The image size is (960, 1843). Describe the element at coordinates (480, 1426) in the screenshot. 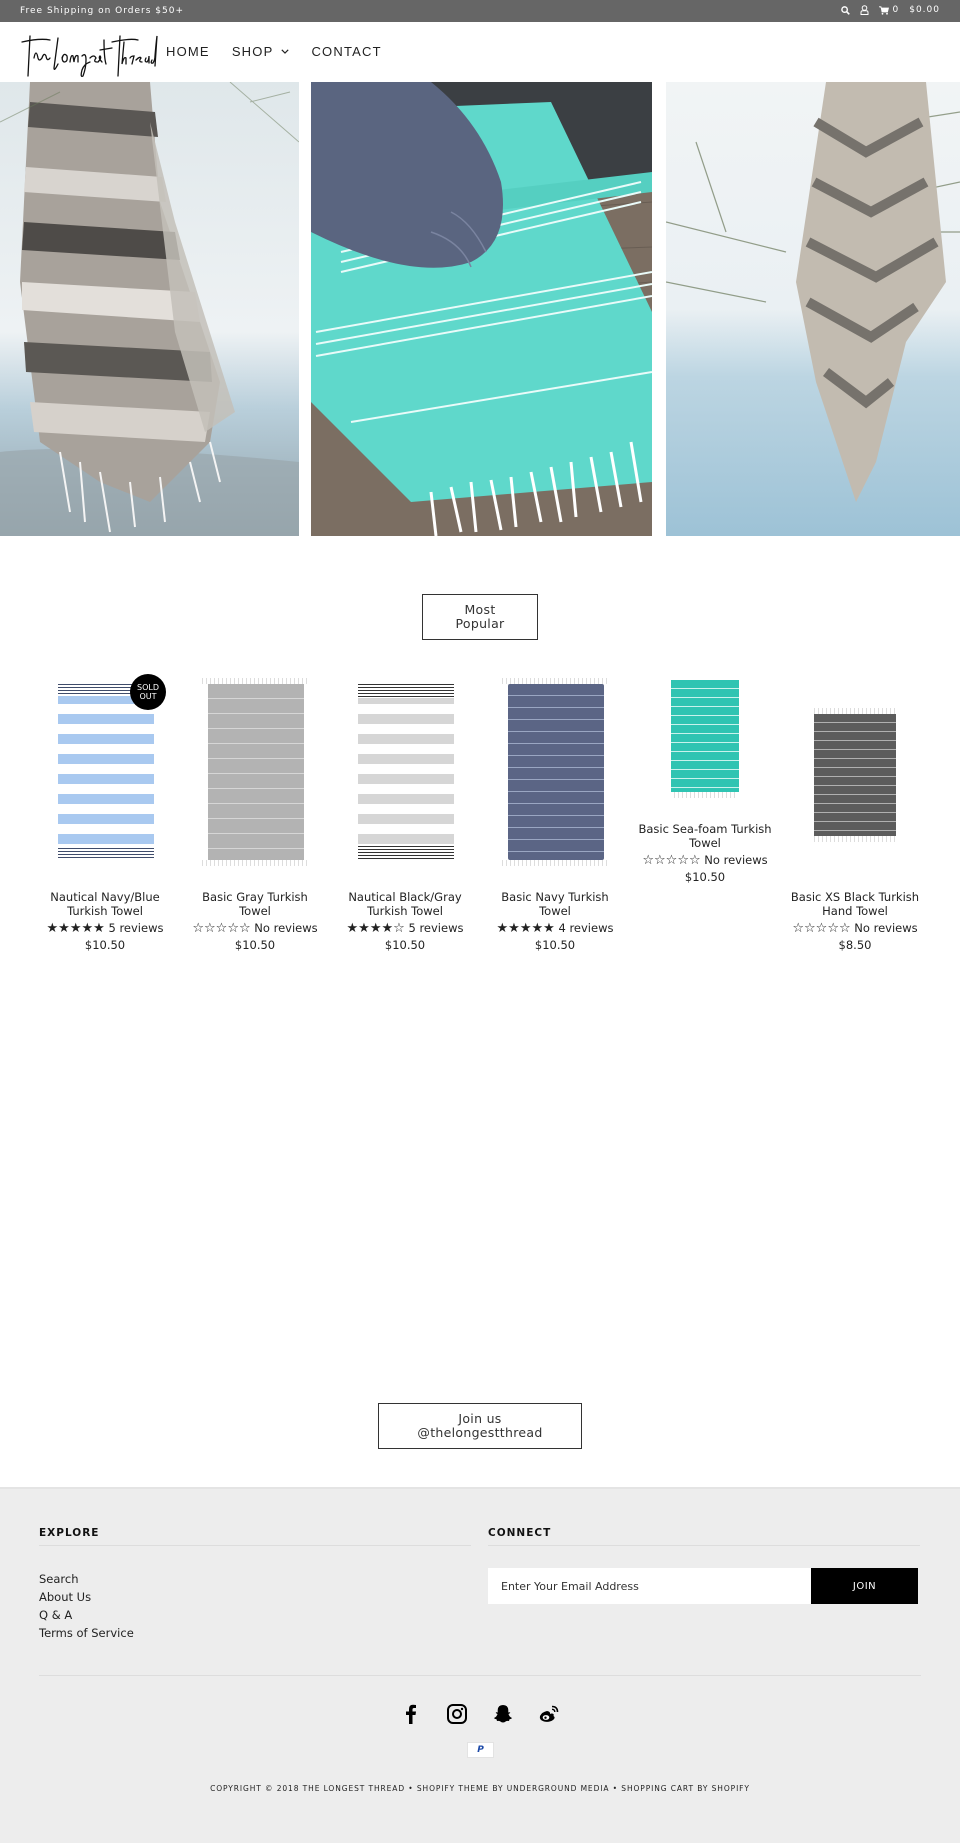

I see `instagram-join-button: Join us @thelongestthread` at that location.